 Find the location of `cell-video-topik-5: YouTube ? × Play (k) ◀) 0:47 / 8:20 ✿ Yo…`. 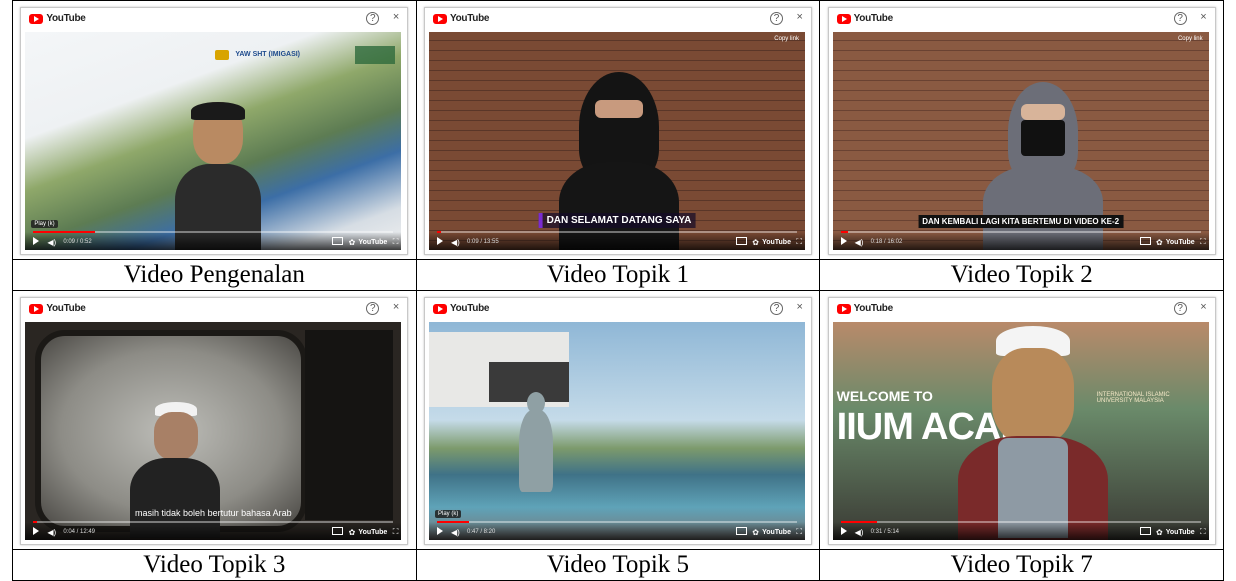

cell-video-topik-5: YouTube ? × Play (k) ◀) 0:47 / 8:20 ✿ Yo… is located at coordinates (618, 420).